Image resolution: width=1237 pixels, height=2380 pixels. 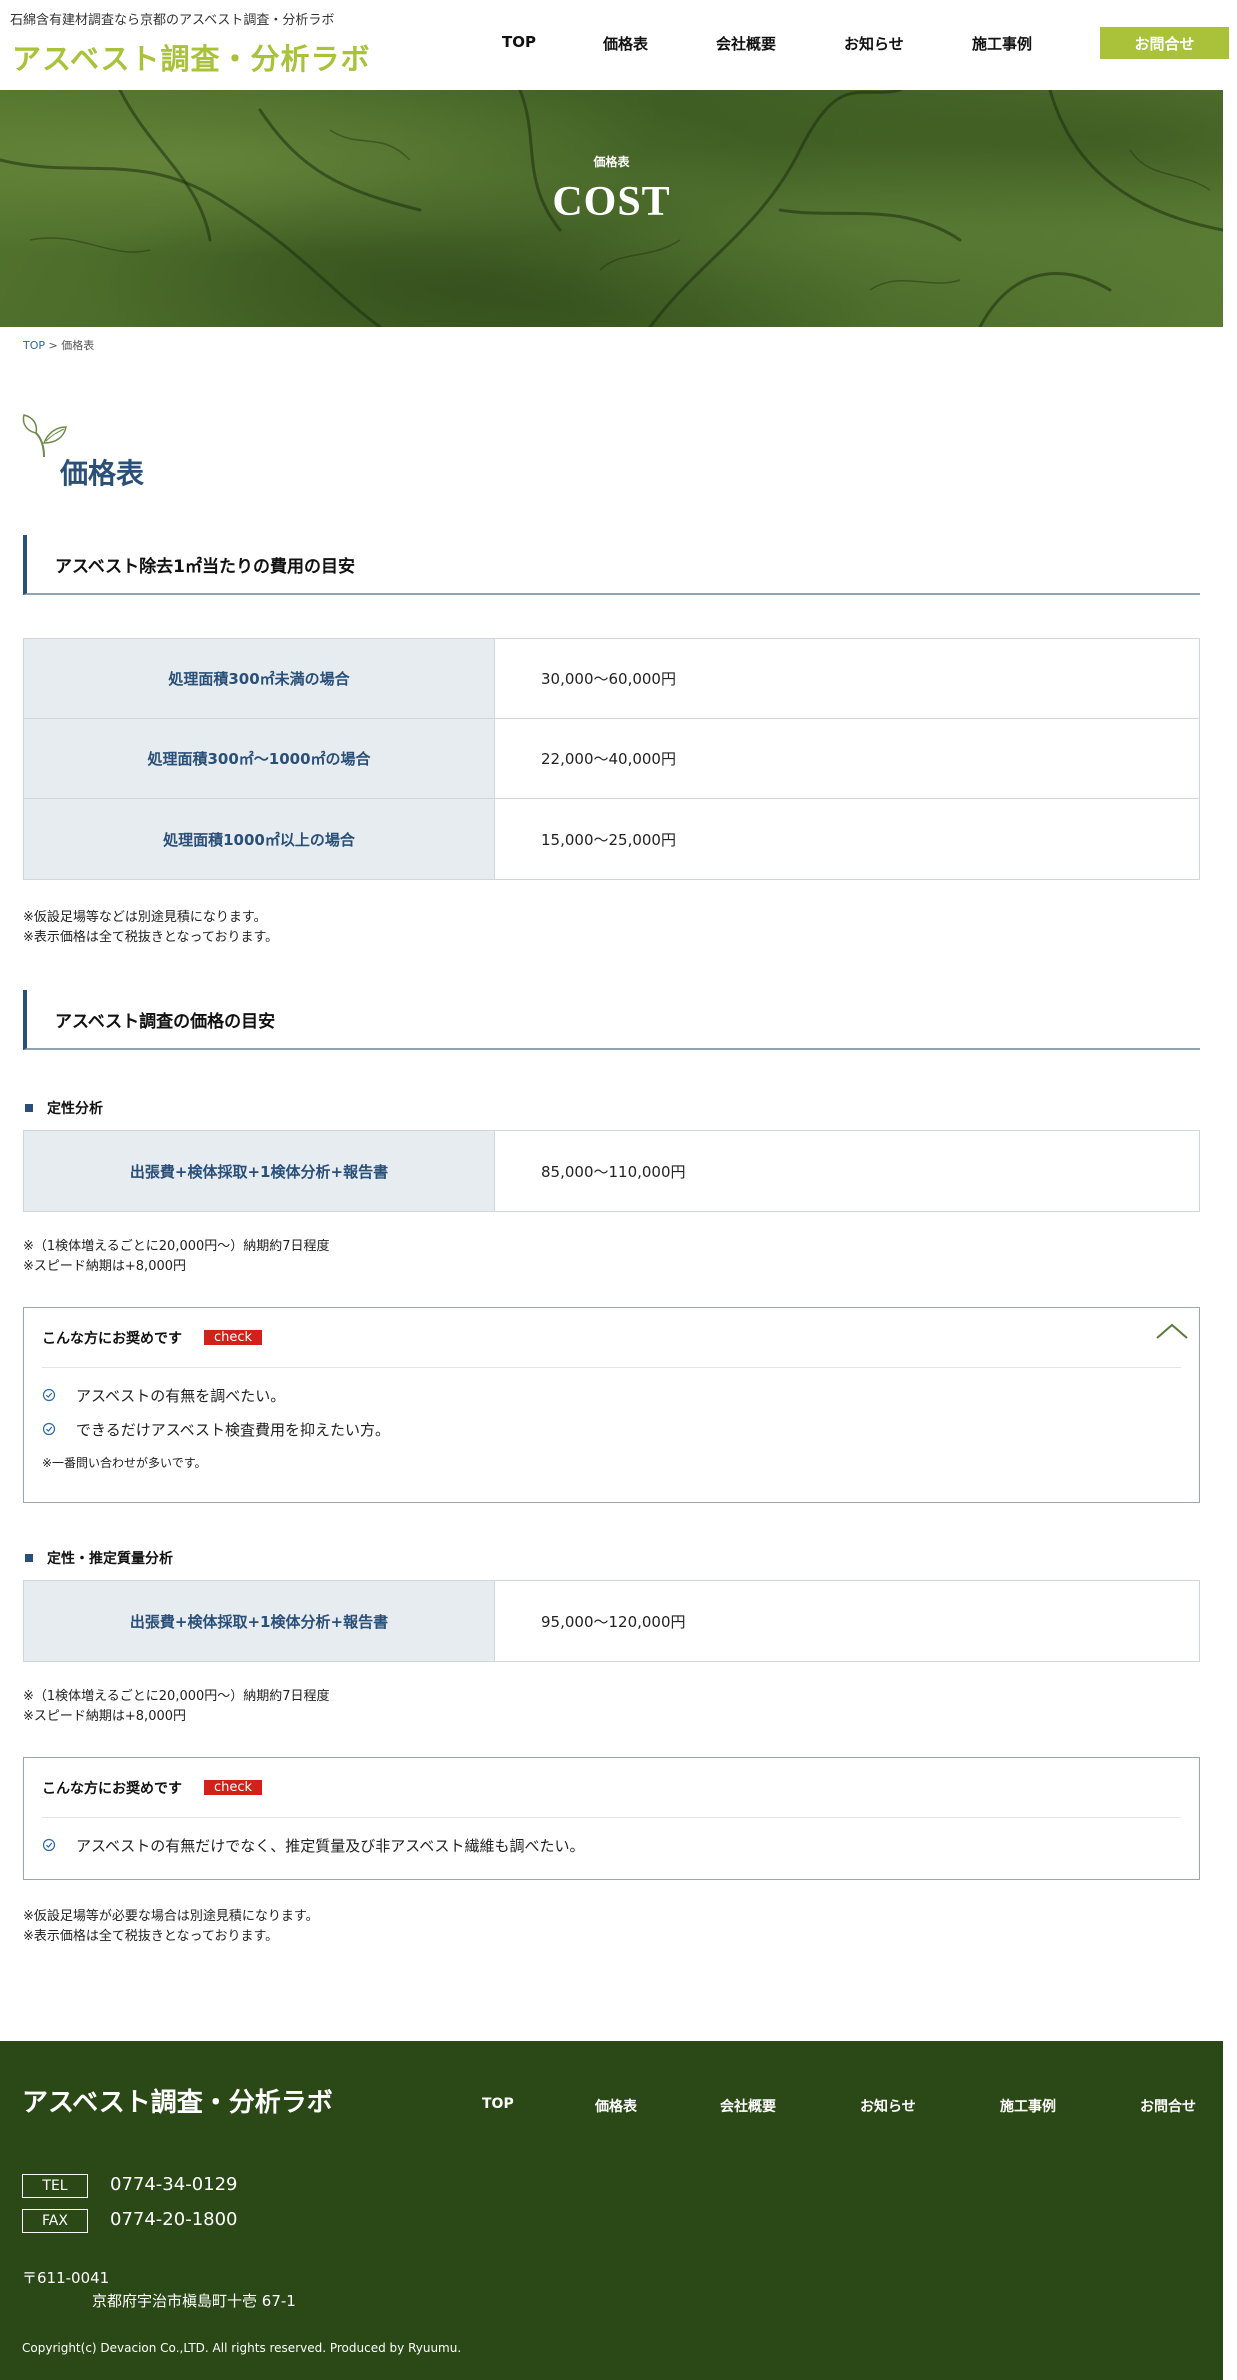 What do you see at coordinates (110, 1559) in the screenshot?
I see `quantitative-title: 定性・推定質量分析` at bounding box center [110, 1559].